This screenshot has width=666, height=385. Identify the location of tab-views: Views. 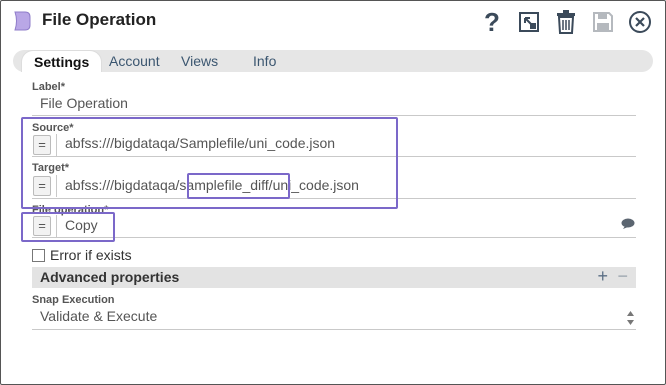
(199, 61).